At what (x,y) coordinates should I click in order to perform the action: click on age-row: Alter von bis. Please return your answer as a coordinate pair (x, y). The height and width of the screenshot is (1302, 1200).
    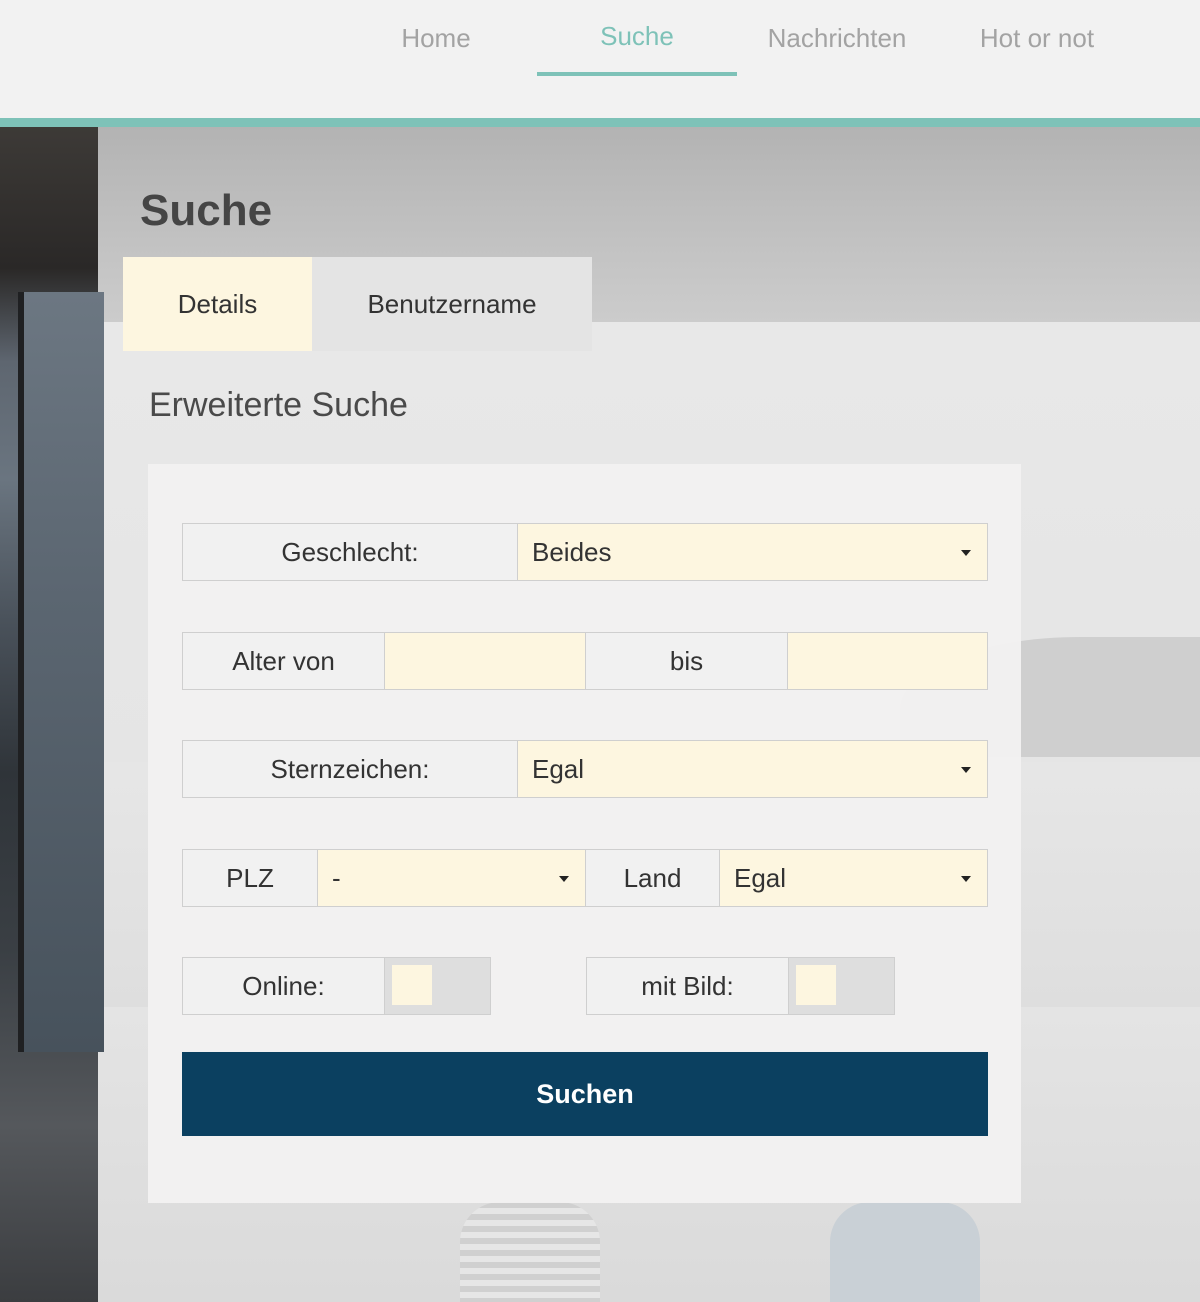
    Looking at the image, I should click on (585, 661).